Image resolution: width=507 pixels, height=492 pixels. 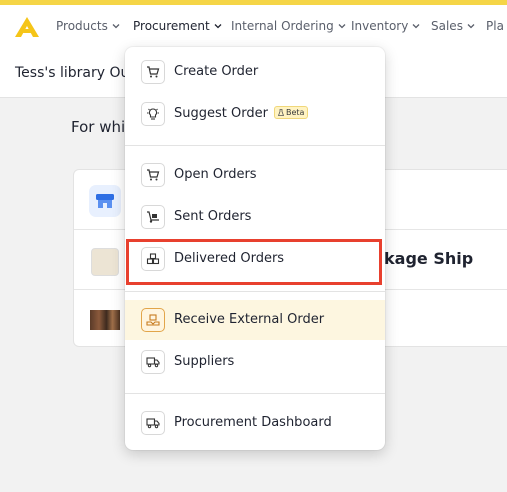 What do you see at coordinates (255, 217) in the screenshot?
I see `menu-sent-orders: Sent Orders` at bounding box center [255, 217].